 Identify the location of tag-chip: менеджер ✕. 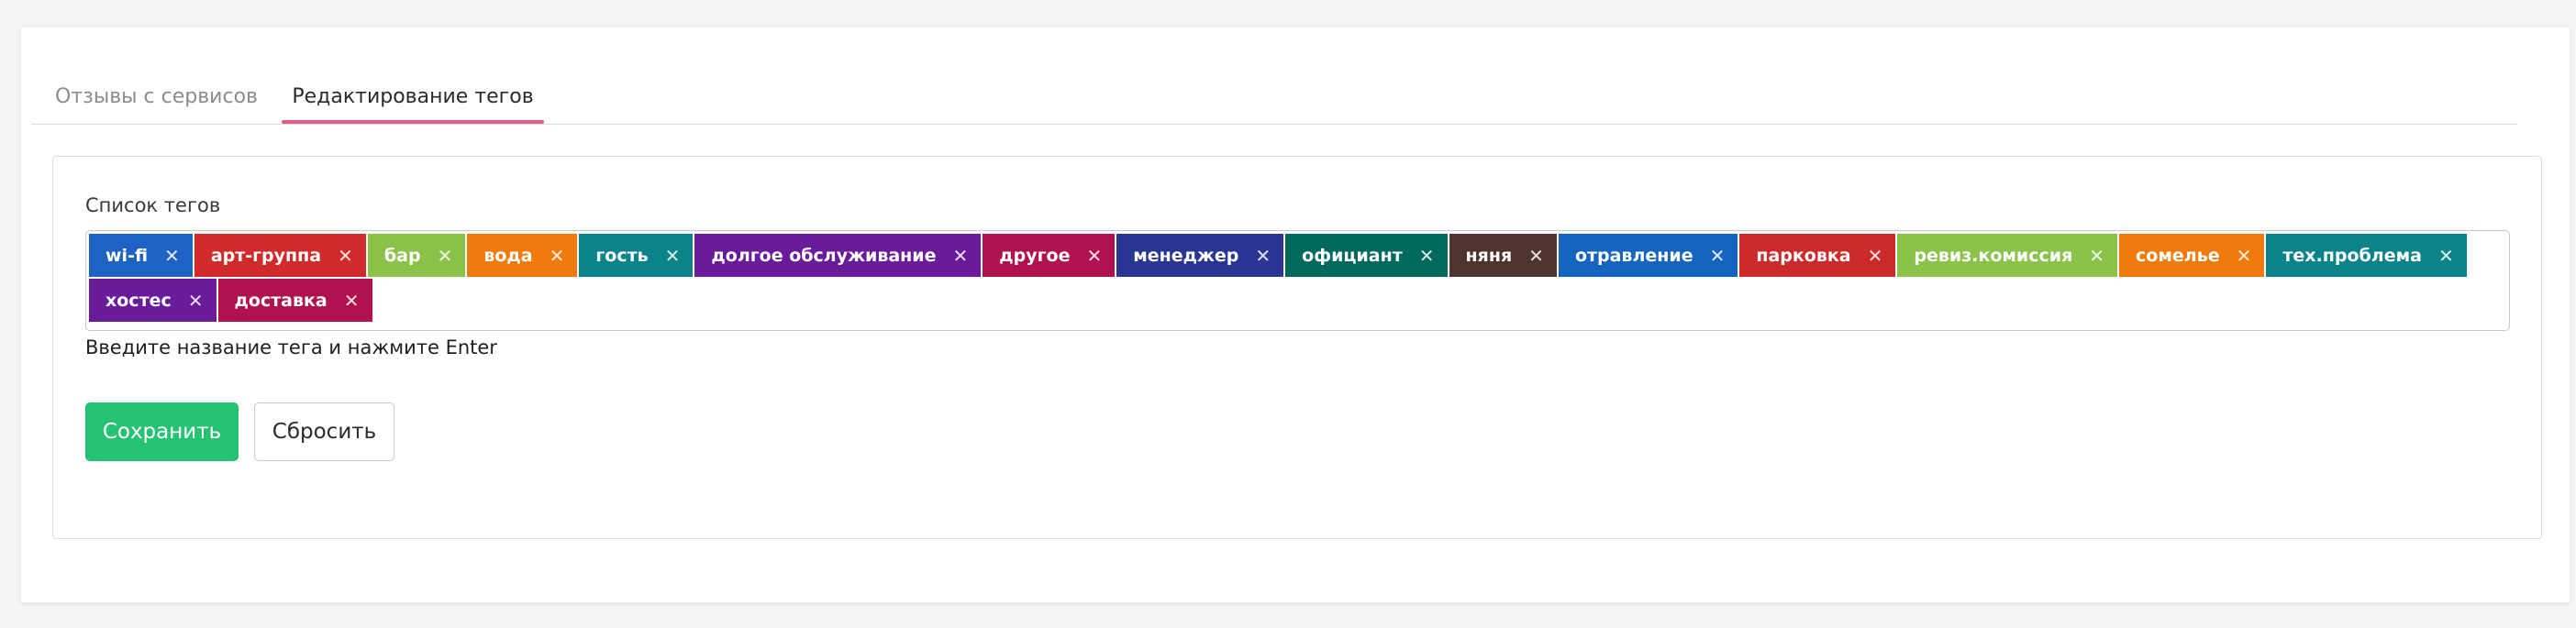
(1200, 256).